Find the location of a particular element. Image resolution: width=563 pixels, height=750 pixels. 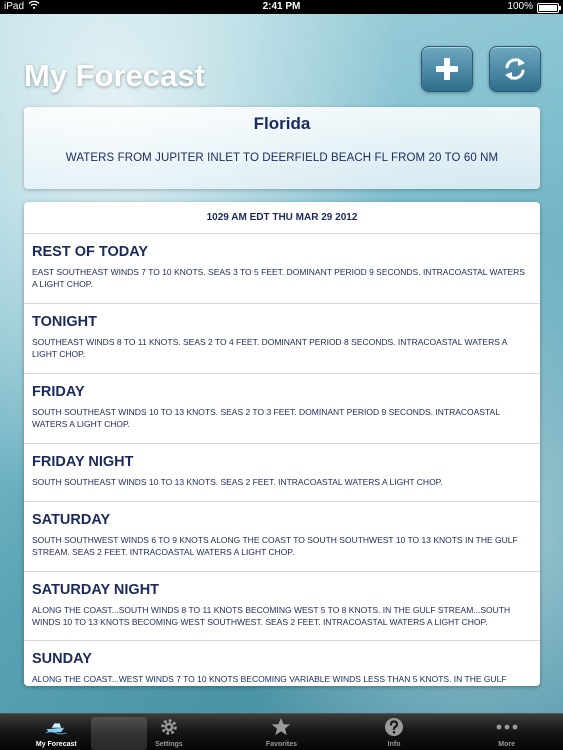

status-bar: iPad 2:41 PM 100% is located at coordinates (281, 7).